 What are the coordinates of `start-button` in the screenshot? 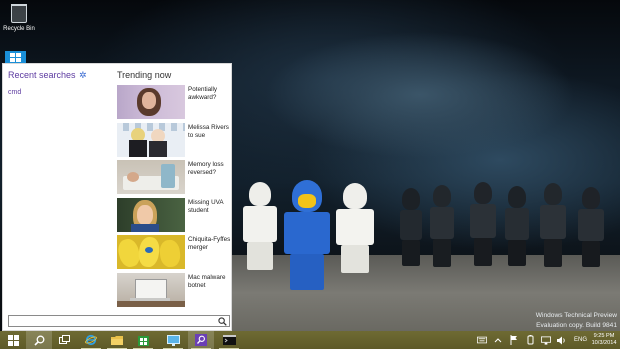 It's located at (13, 340).